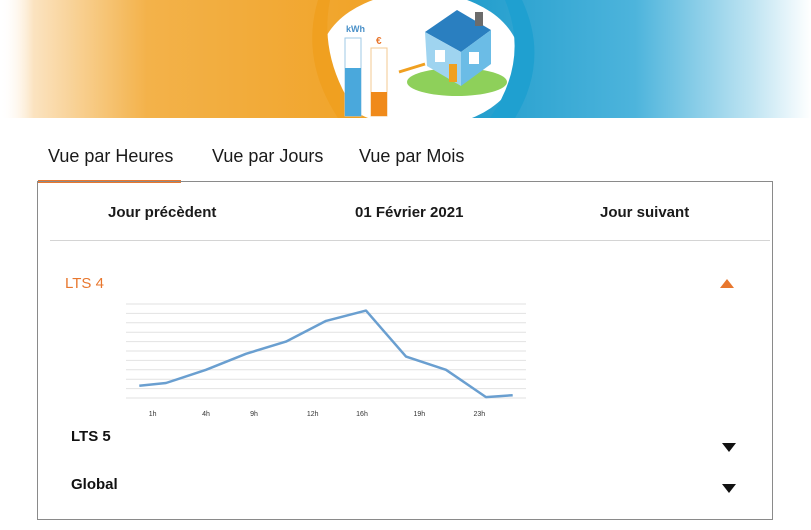 This screenshot has width=811, height=530. What do you see at coordinates (91, 436) in the screenshot?
I see `section-lts5-label: LTS 5` at bounding box center [91, 436].